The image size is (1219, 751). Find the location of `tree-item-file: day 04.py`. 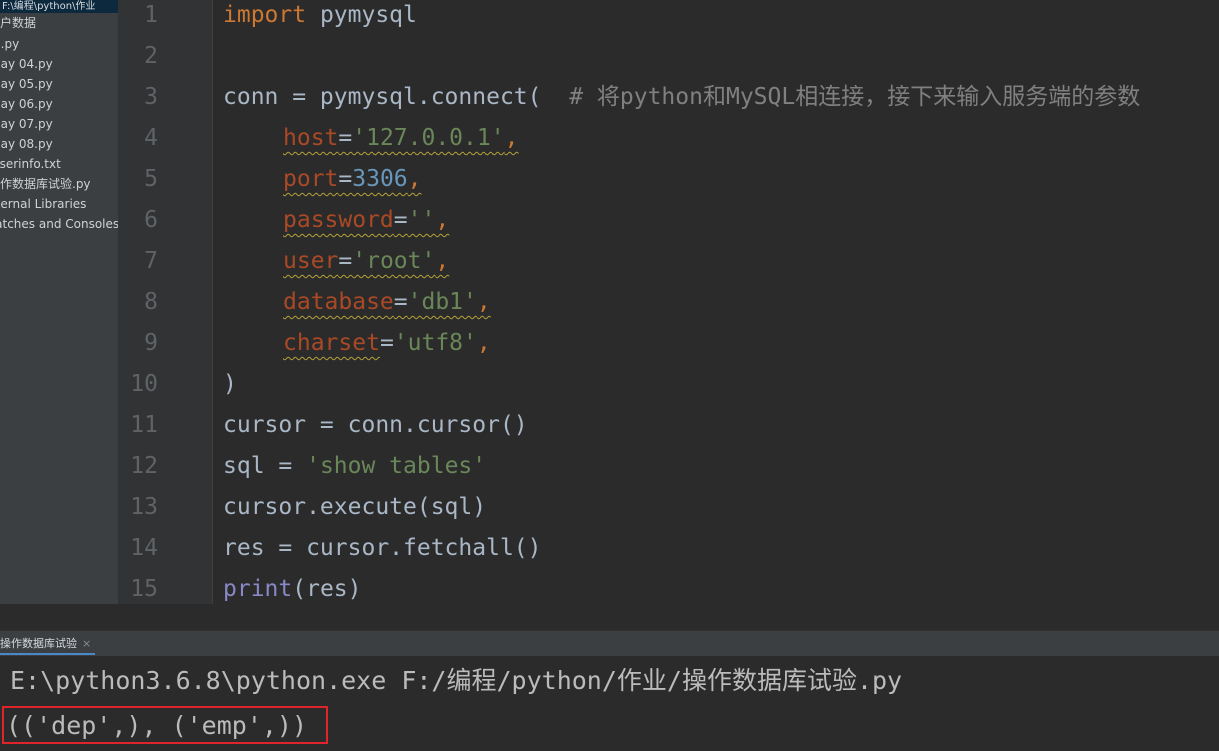

tree-item-file: day 04.py is located at coordinates (26, 64).